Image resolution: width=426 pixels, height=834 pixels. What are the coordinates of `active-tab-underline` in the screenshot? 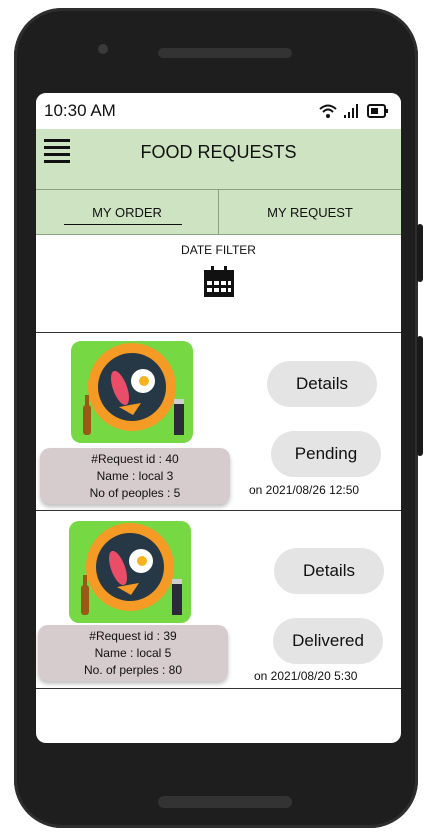 It's located at (123, 224).